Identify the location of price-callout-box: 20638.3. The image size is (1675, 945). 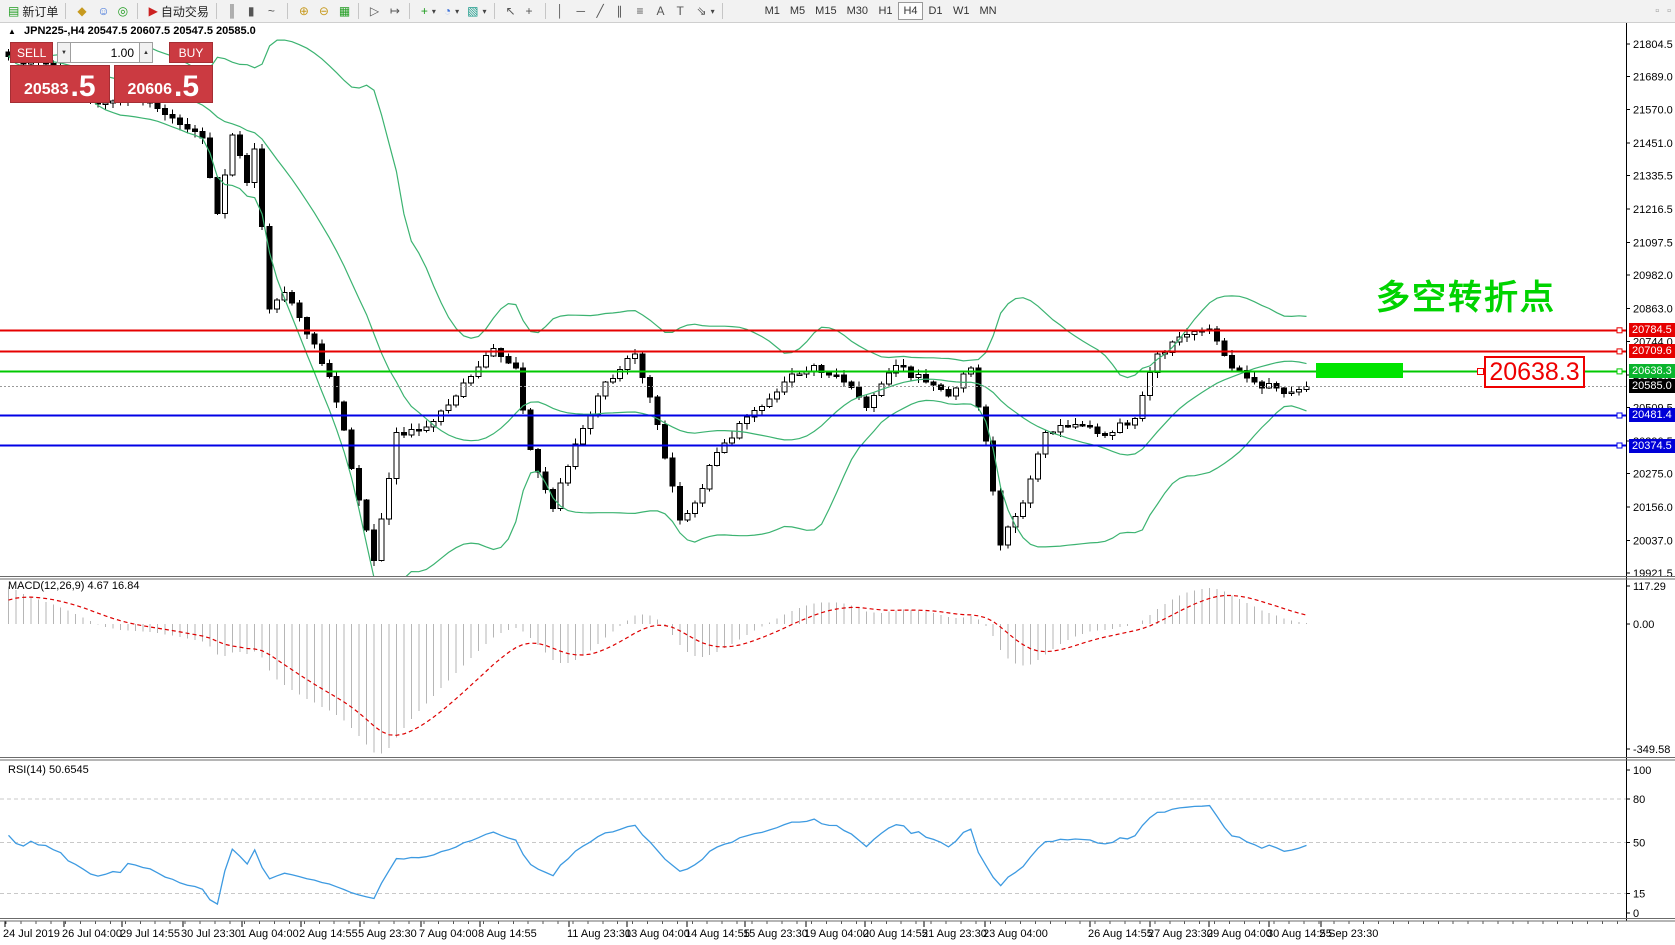
(1534, 372).